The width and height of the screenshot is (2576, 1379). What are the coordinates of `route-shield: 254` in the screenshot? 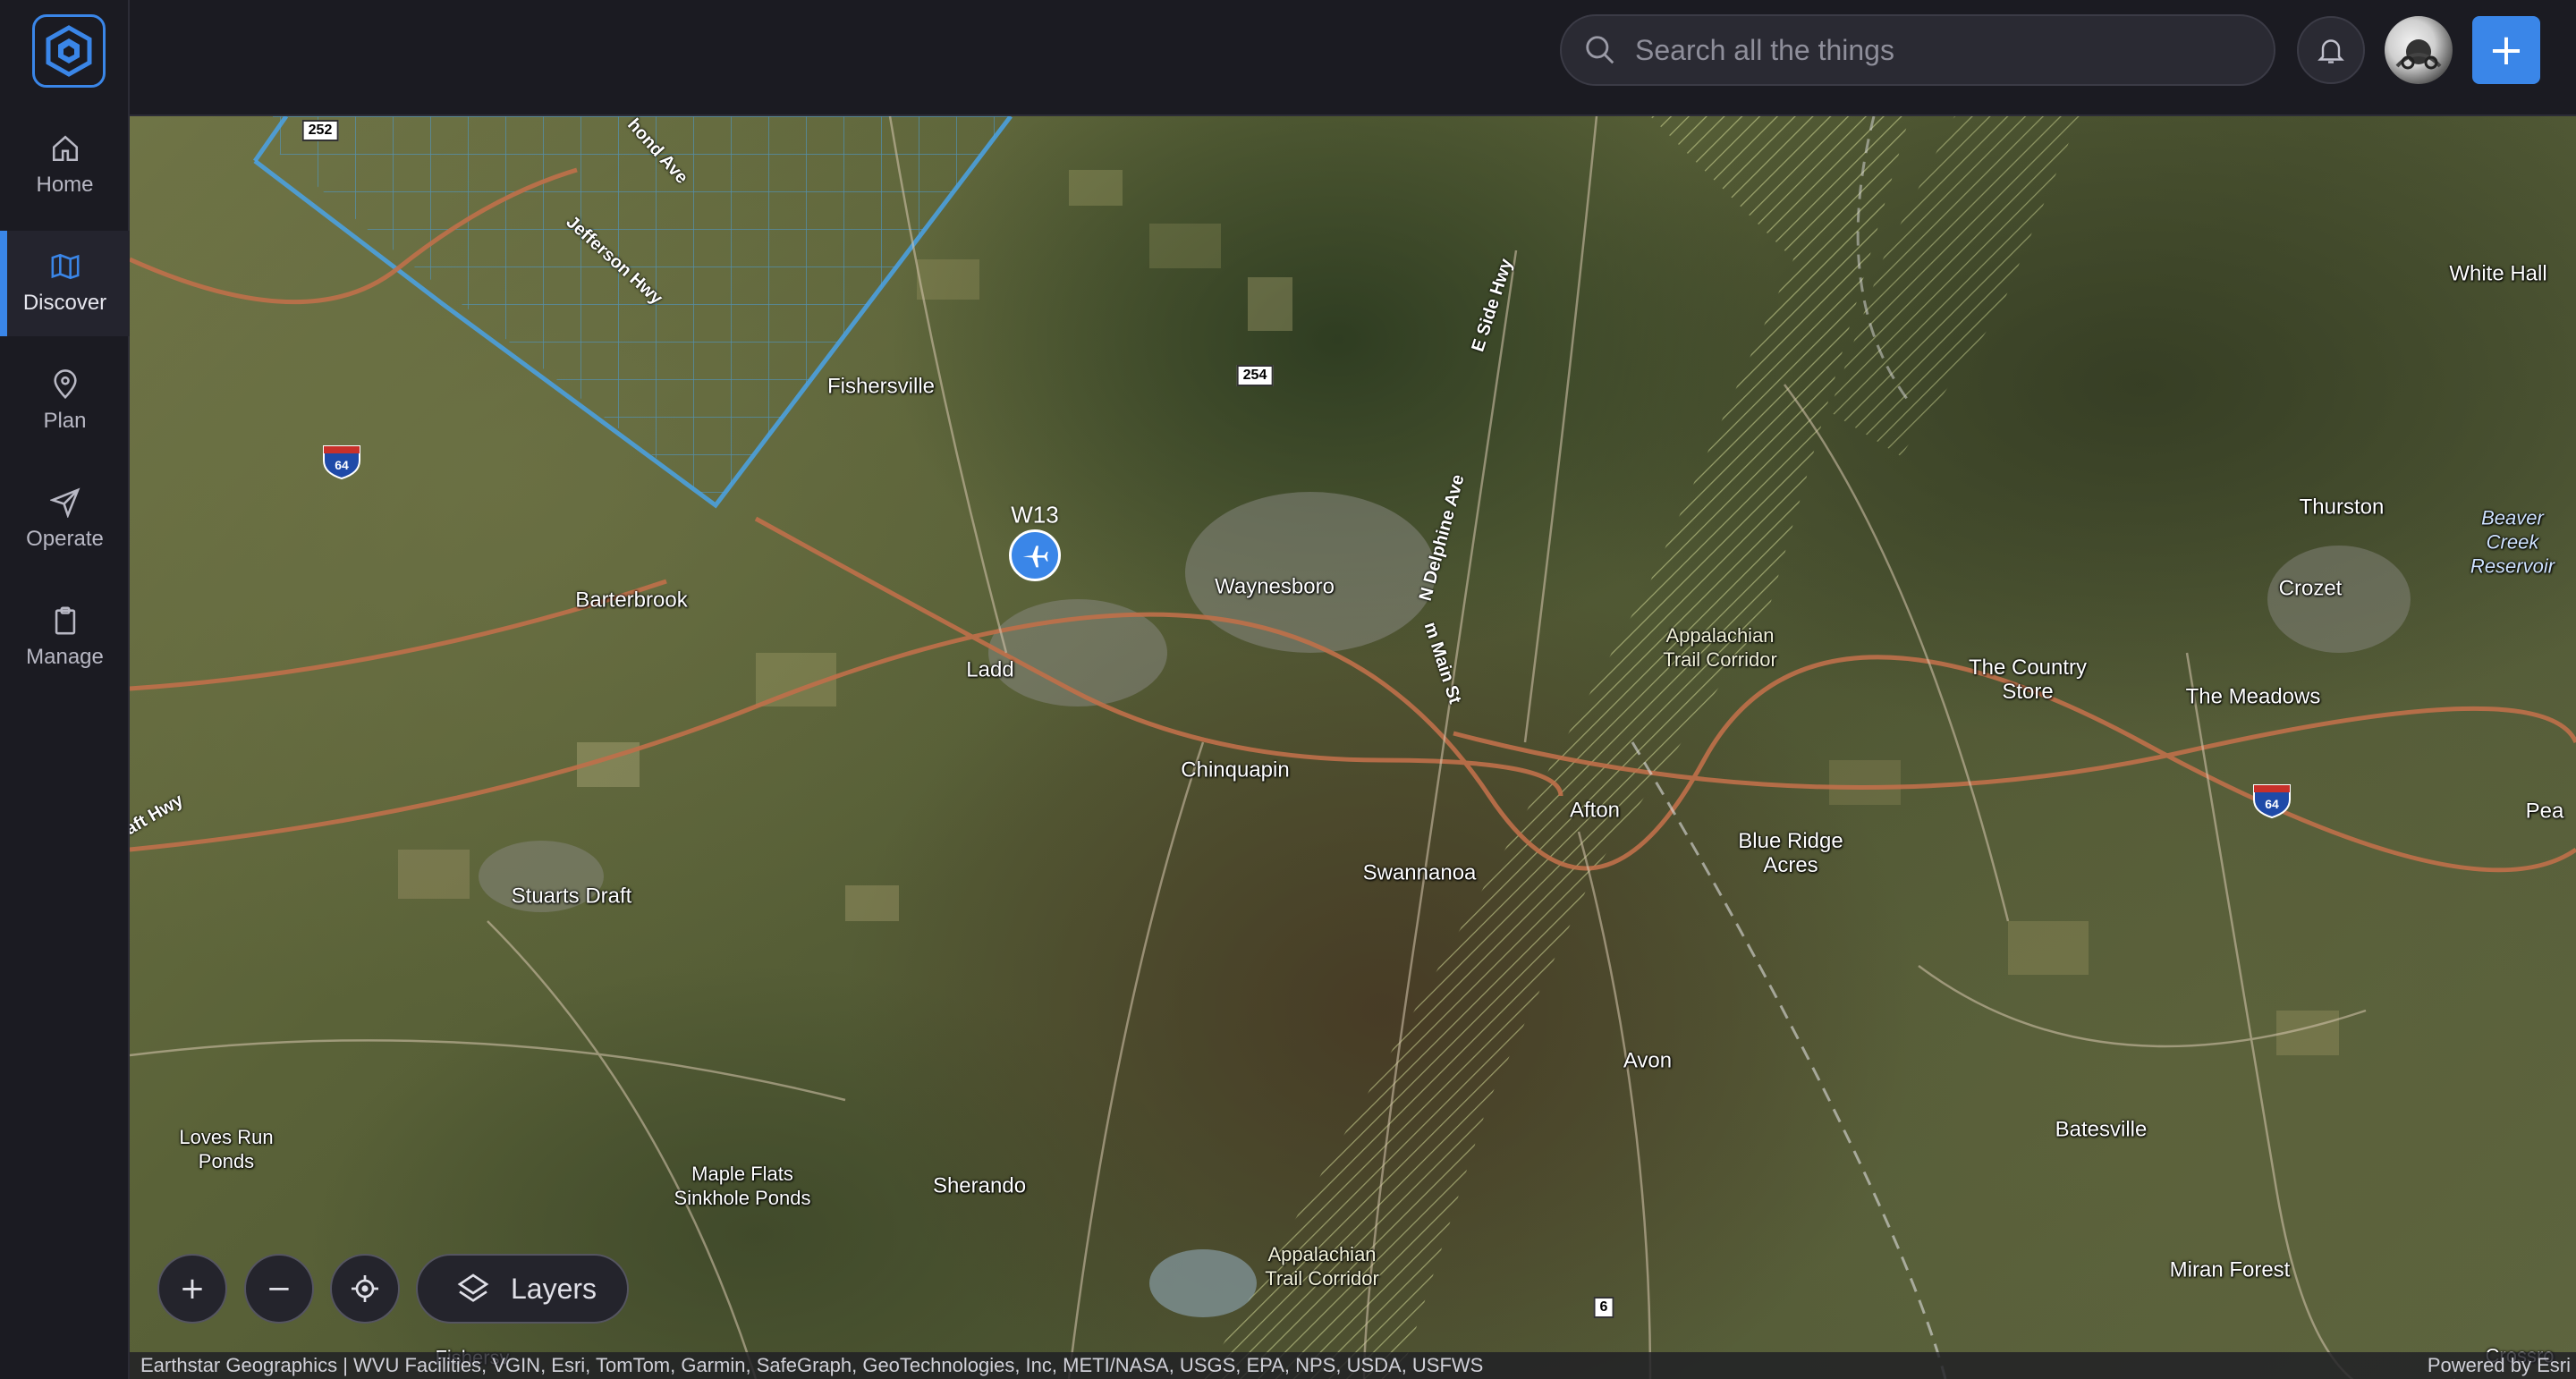 It's located at (1255, 375).